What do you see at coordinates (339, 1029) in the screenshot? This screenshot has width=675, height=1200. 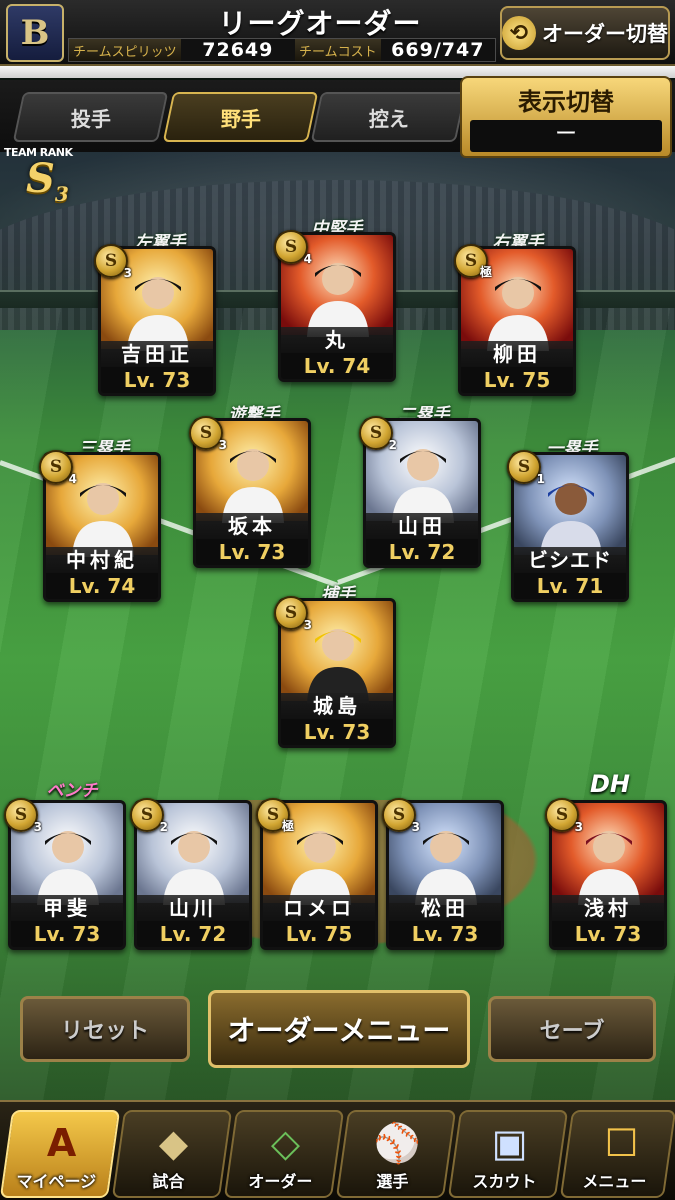 I see `order-menu-button: オーダーメニュー` at bounding box center [339, 1029].